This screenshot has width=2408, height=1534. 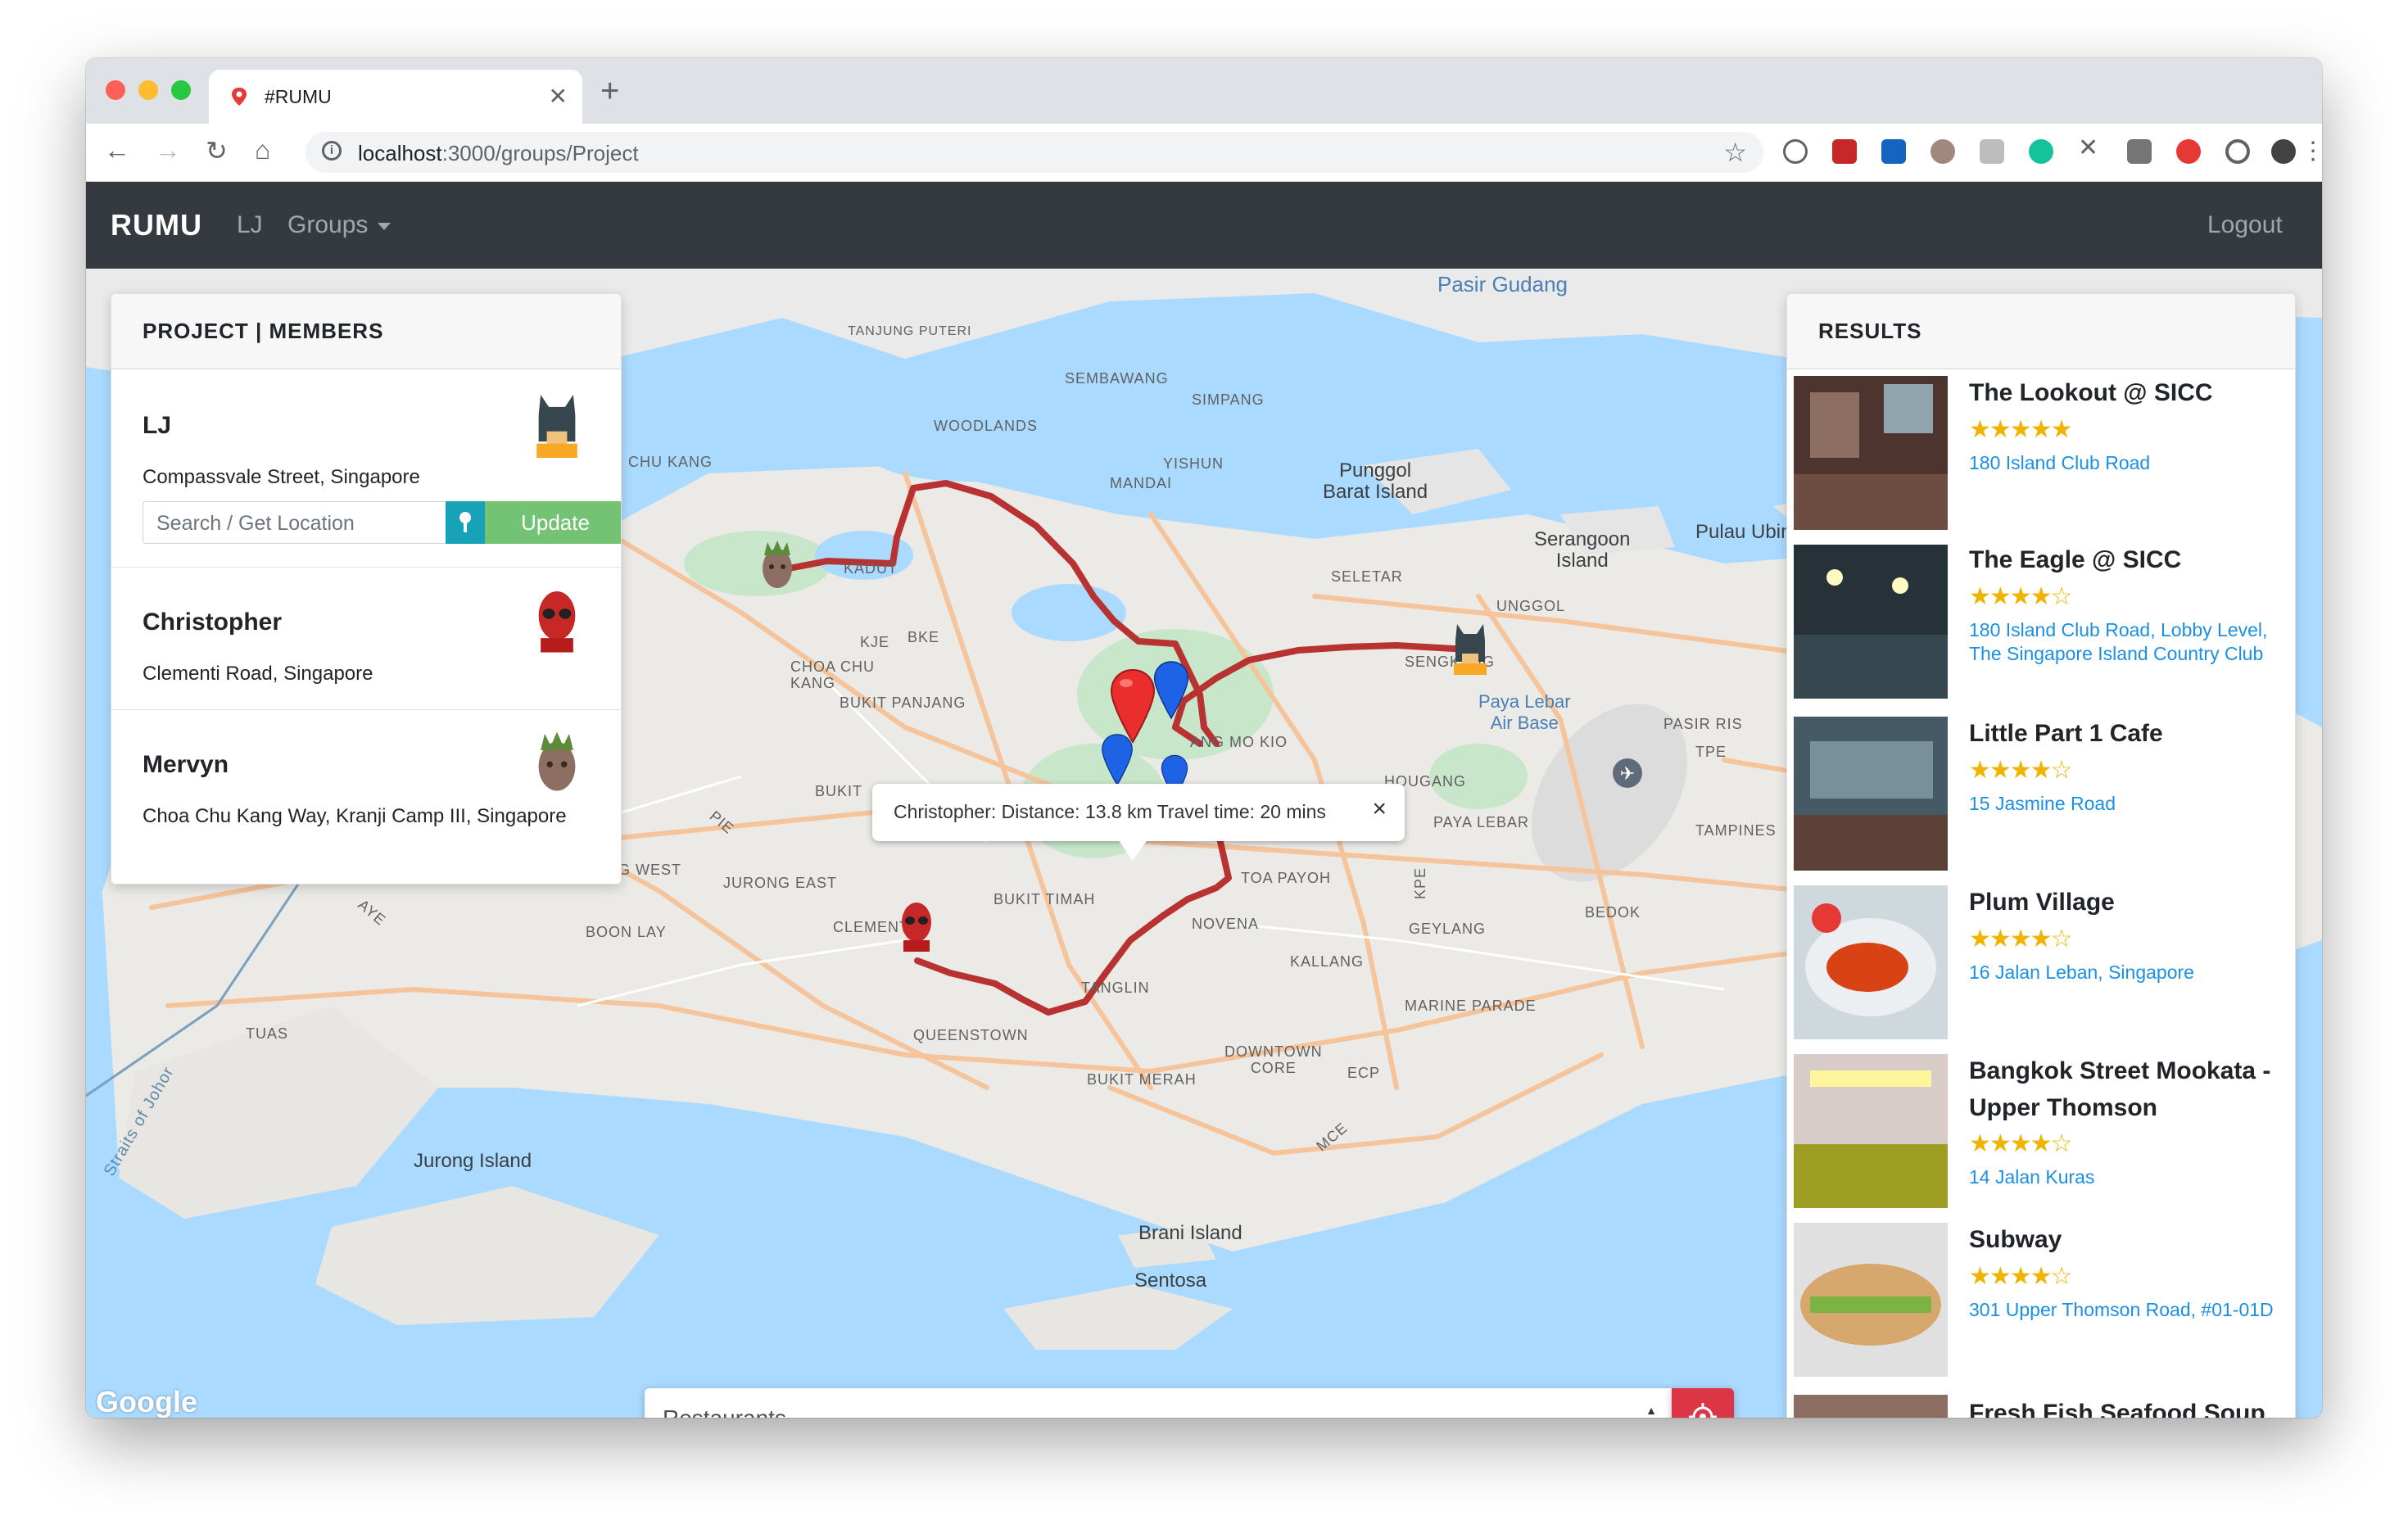 What do you see at coordinates (557, 622) in the screenshot?
I see `deadpool-avatar-icon` at bounding box center [557, 622].